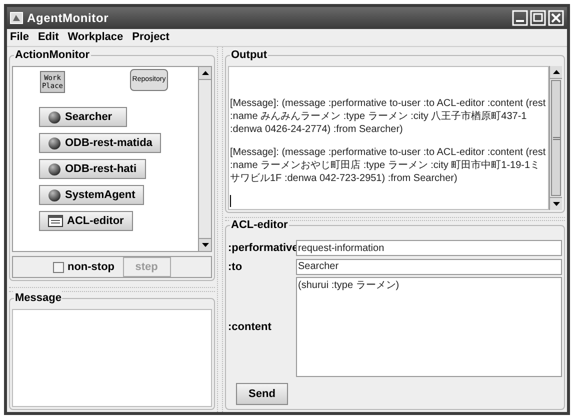 The width and height of the screenshot is (574, 419). Describe the element at coordinates (388, 165) in the screenshot. I see `output-message: [Message]: (message :performative to-user :to ACL-editor :content (rest :name ラーメンおやじ町田店 :type ラーメン :city 町田市中町1-19-1ミサワビル1F :denwa 042-723-2951) :from Searcher)` at that location.